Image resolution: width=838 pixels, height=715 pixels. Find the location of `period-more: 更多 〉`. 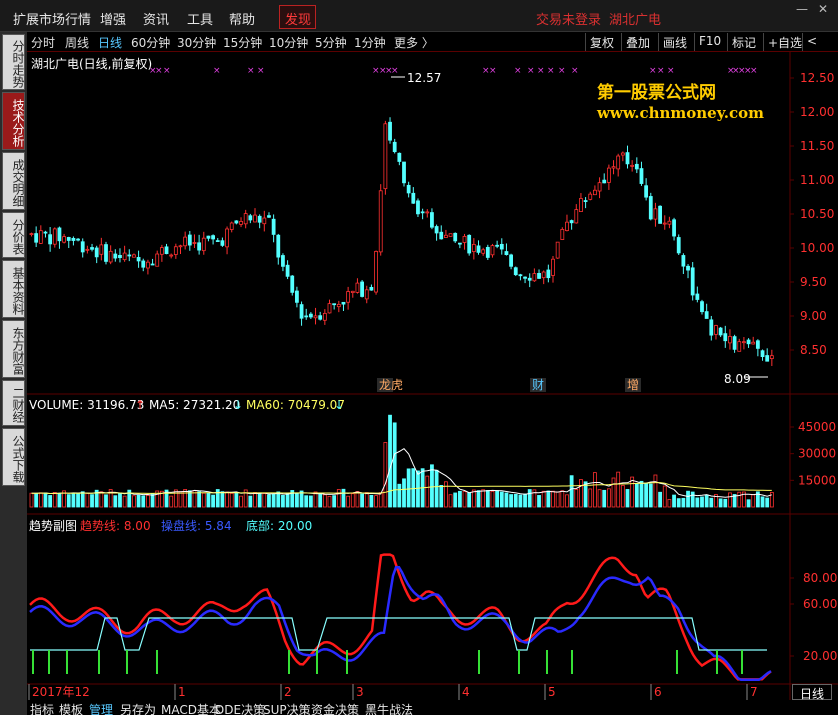

period-more: 更多 〉 is located at coordinates (414, 42).